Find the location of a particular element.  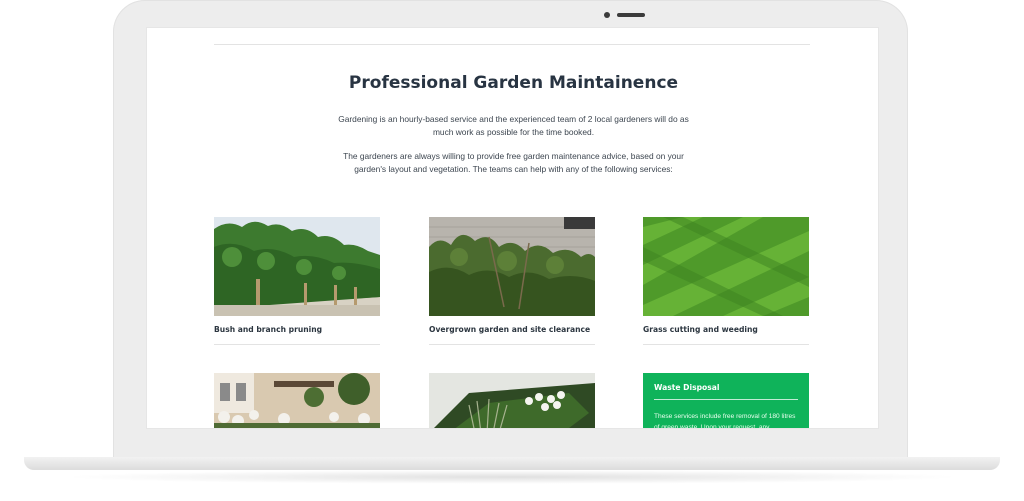

service-label: Grass cutting and weeding is located at coordinates (726, 331).